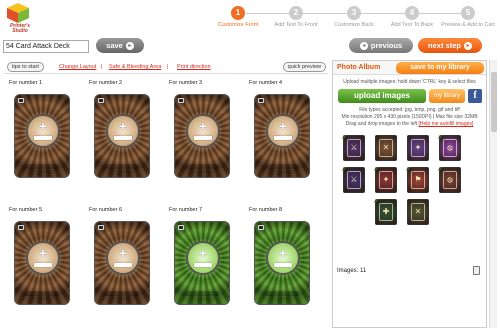 This screenshot has width=500, height=328. I want to click on thumbnail-symbol-icon: ⚑, so click(418, 179).